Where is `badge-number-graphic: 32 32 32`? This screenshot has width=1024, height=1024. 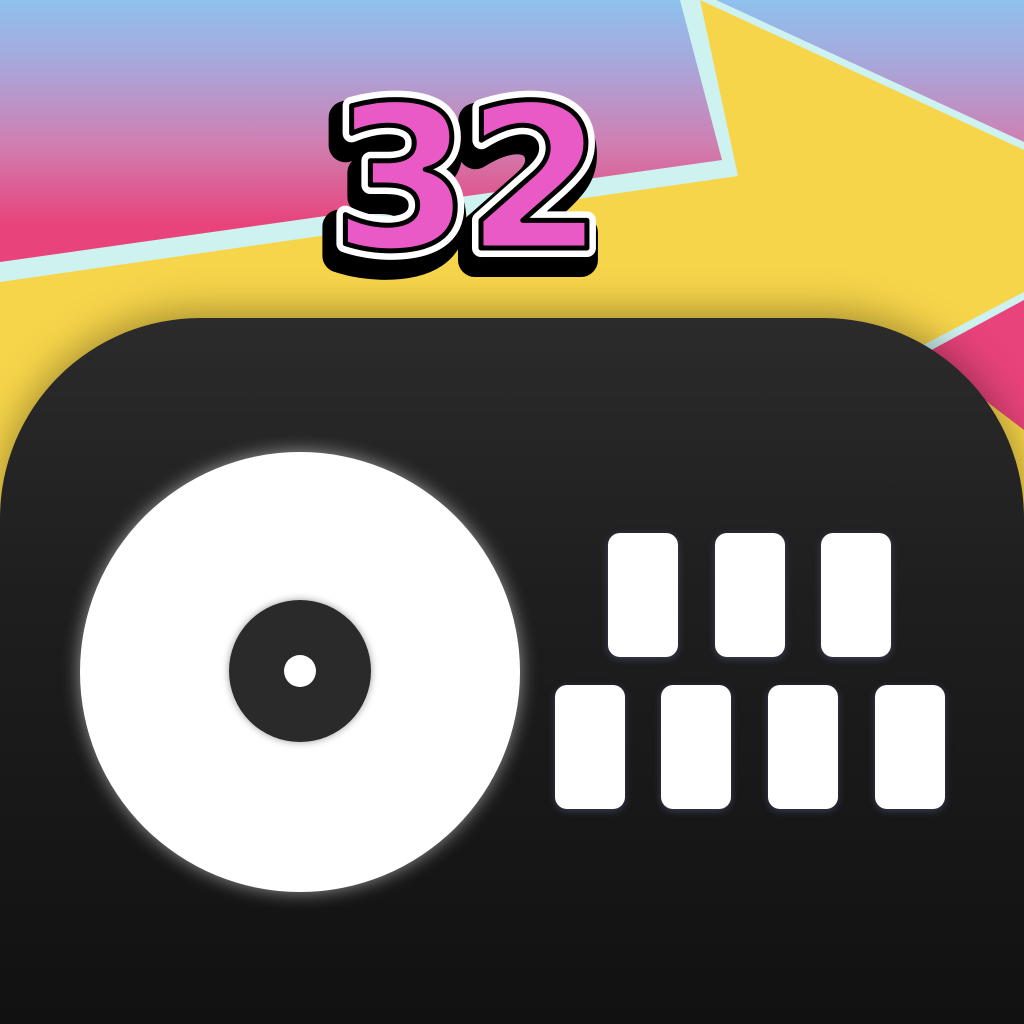 badge-number-graphic: 32 32 32 is located at coordinates (462, 189).